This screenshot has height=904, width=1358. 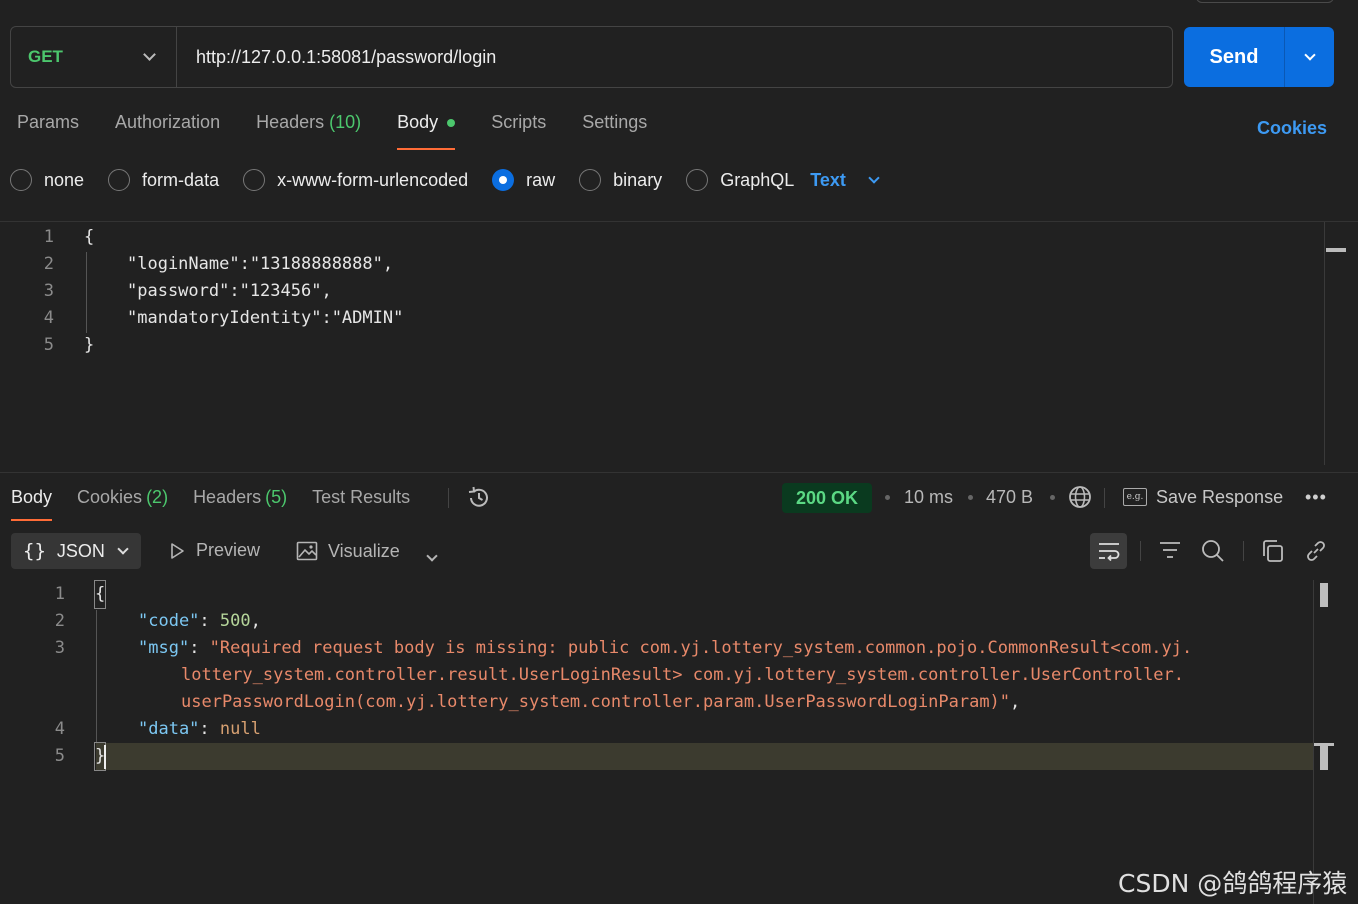 I want to click on mode-urlencoded: x-www-form-urlencoded, so click(x=355, y=180).